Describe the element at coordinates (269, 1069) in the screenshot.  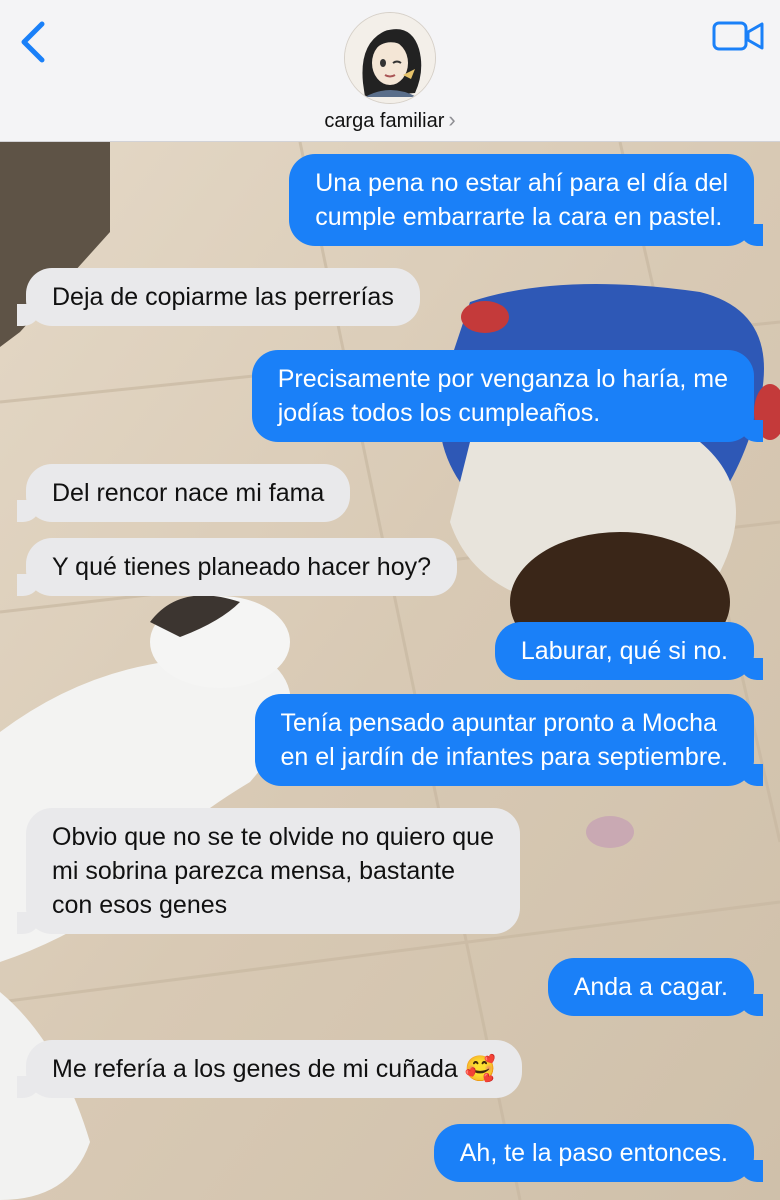
I see `message-bubble-incoming: Me refería a los genes de mi cuñada 🥰` at that location.